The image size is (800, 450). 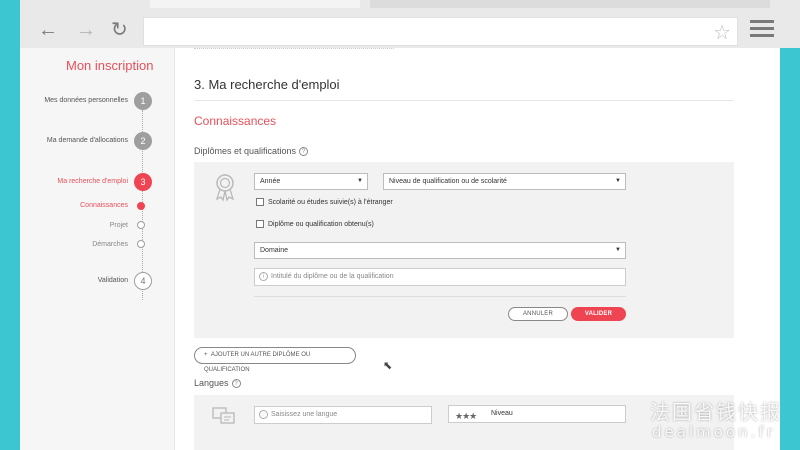 I want to click on domain-select-value: Domaine, so click(x=274, y=250).